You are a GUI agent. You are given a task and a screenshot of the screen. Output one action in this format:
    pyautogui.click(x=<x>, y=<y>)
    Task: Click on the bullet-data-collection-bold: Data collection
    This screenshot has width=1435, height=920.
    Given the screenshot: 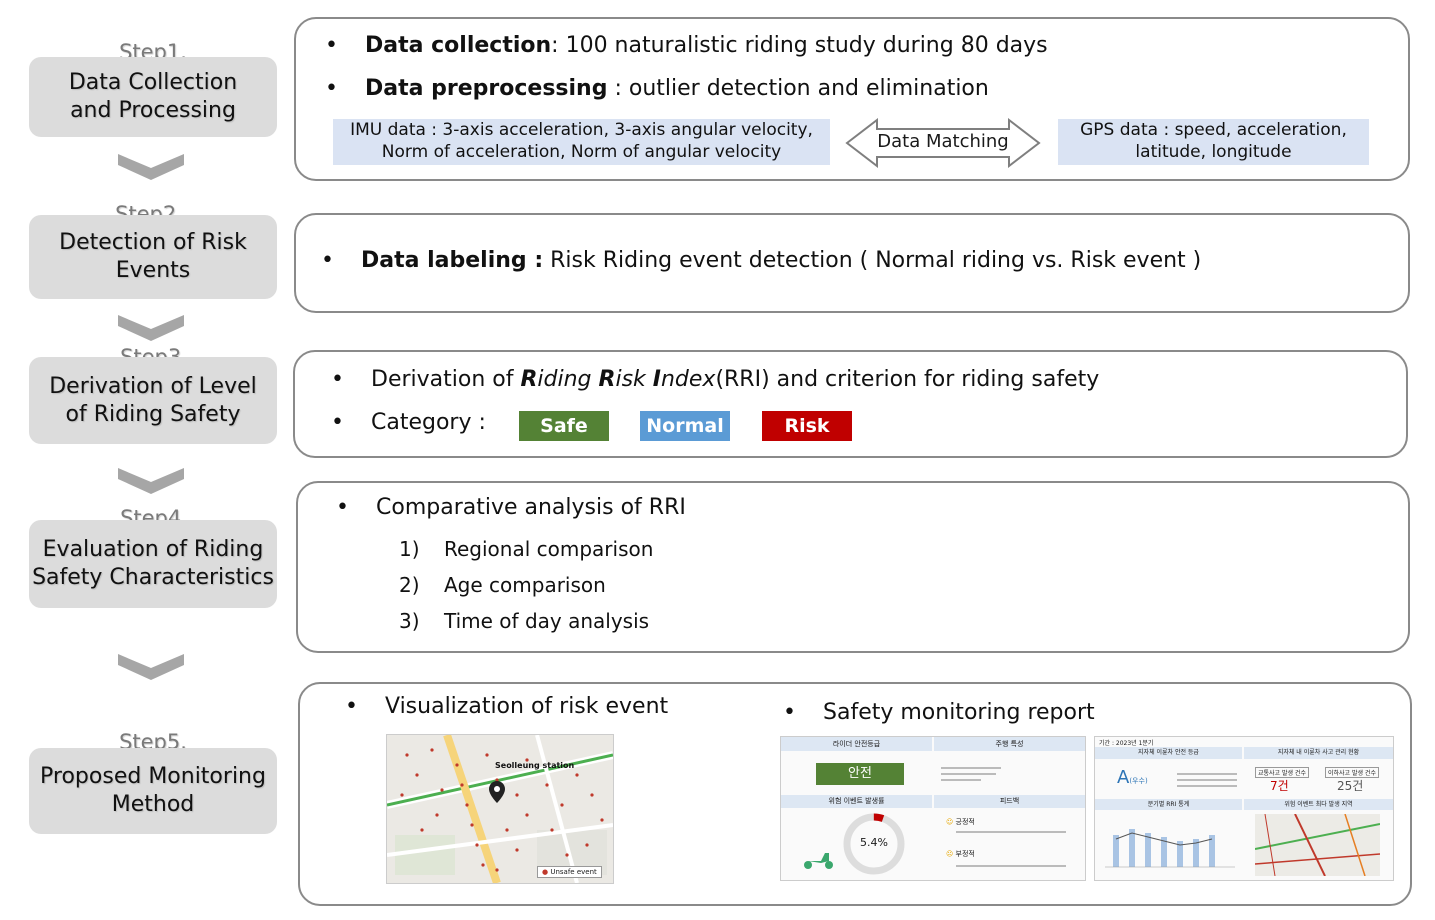 What is the action you would take?
    pyautogui.click(x=458, y=45)
    